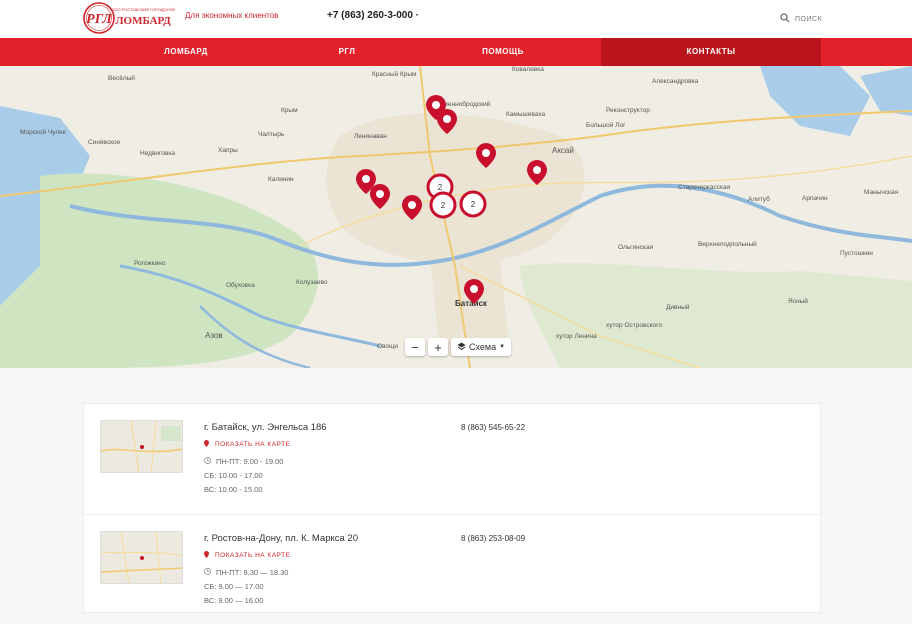  I want to click on office-address: г. Ростов-на-Дону, пл. К. Маркса 20, so click(281, 538).